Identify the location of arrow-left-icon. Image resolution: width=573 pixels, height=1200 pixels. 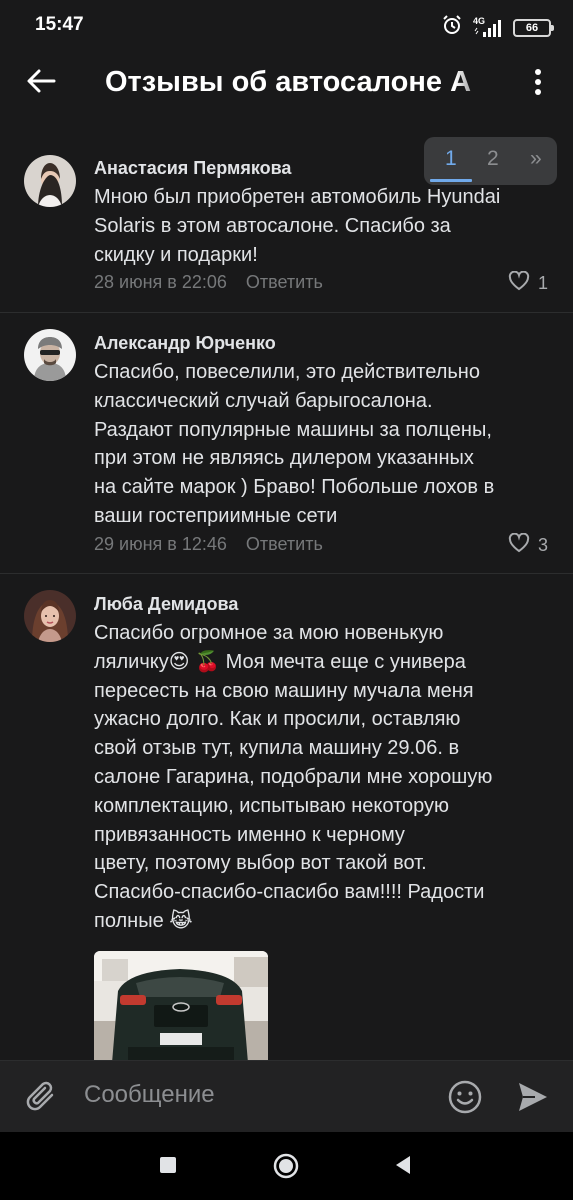
(41, 83).